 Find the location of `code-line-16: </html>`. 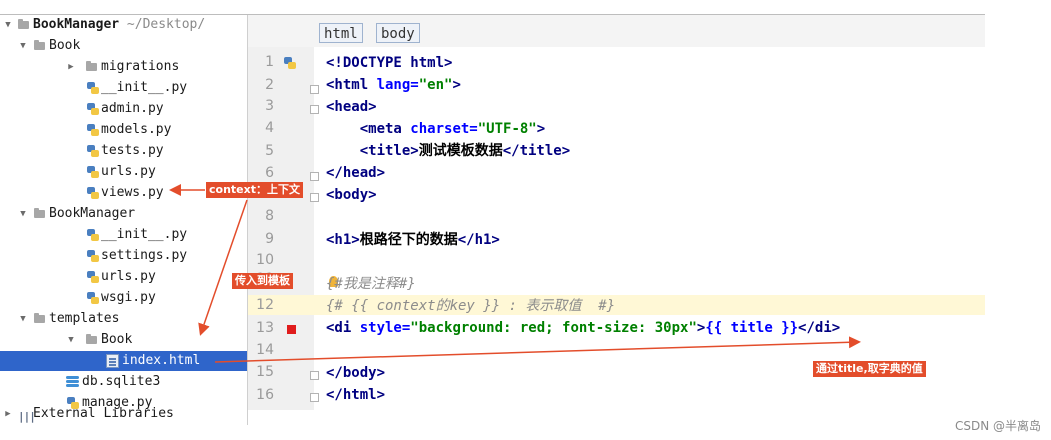

code-line-16: </html> is located at coordinates (355, 395).